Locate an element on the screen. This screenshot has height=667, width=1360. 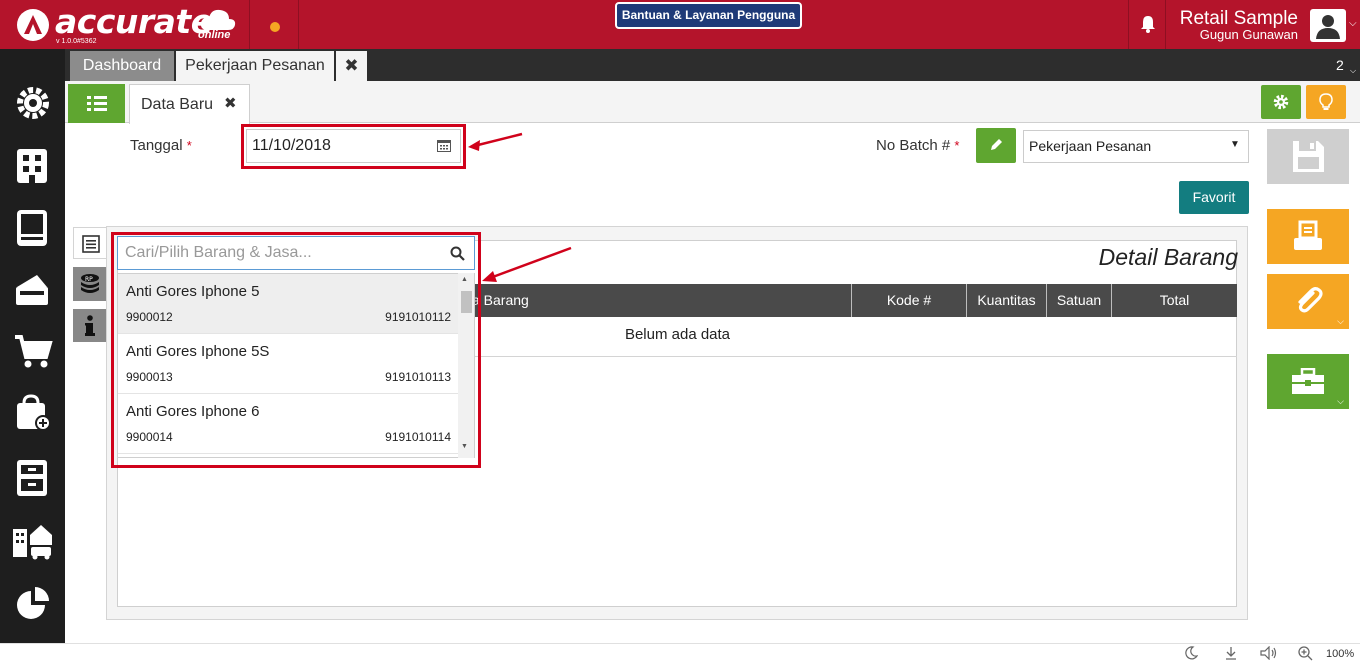
more-tools-button: ⌵ is located at coordinates (1308, 381).